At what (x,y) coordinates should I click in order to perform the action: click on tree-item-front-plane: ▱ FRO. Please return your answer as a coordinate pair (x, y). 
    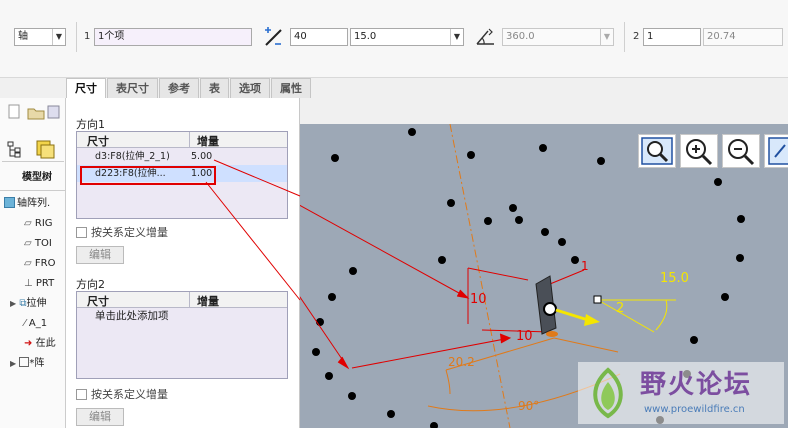
    Looking at the image, I should click on (39, 264).